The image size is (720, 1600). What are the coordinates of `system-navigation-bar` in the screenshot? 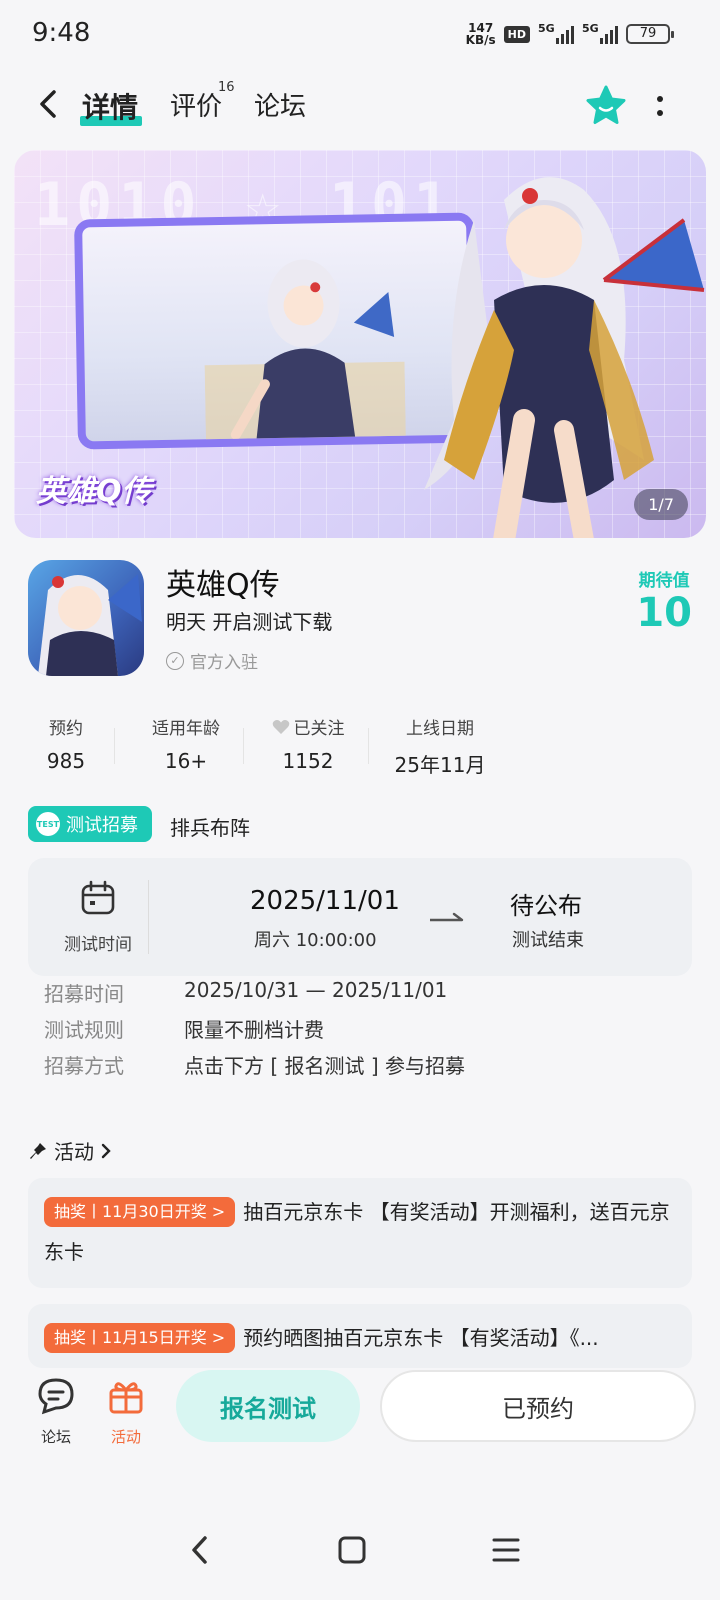 It's located at (360, 1550).